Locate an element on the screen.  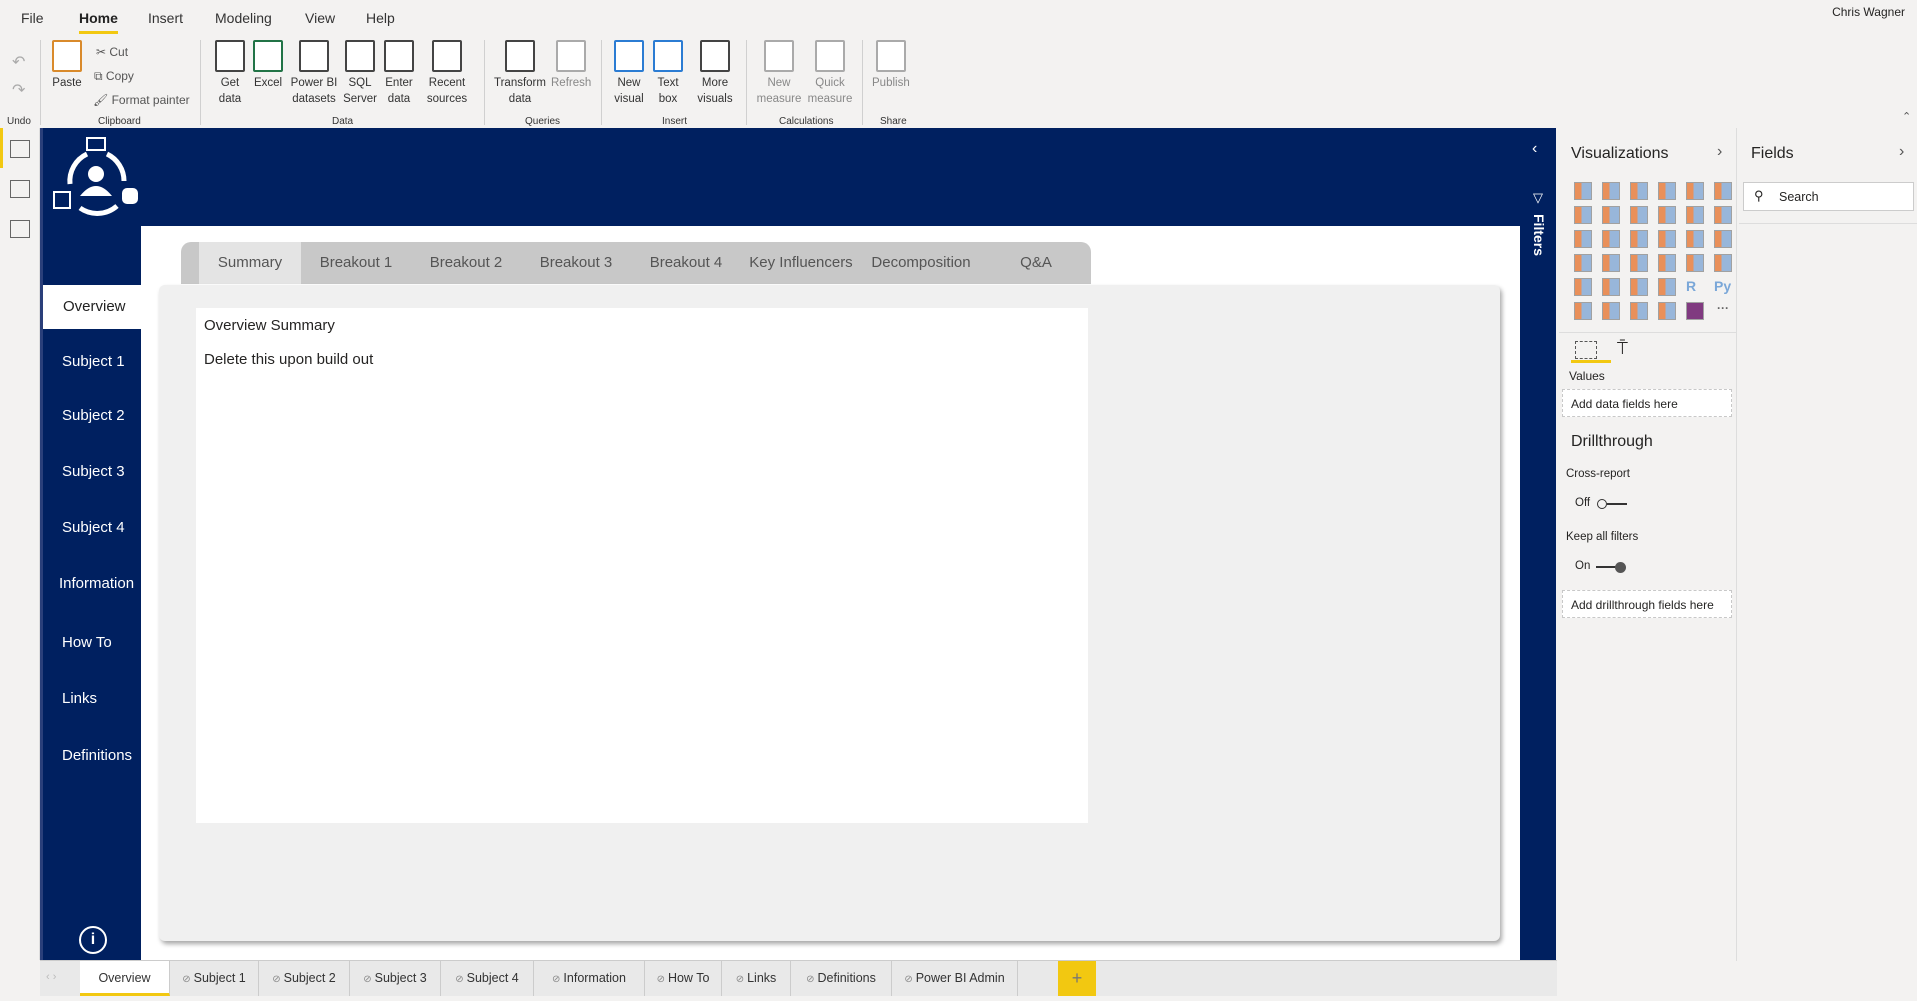
arcgis-visual-icon is located at coordinates (1667, 311).